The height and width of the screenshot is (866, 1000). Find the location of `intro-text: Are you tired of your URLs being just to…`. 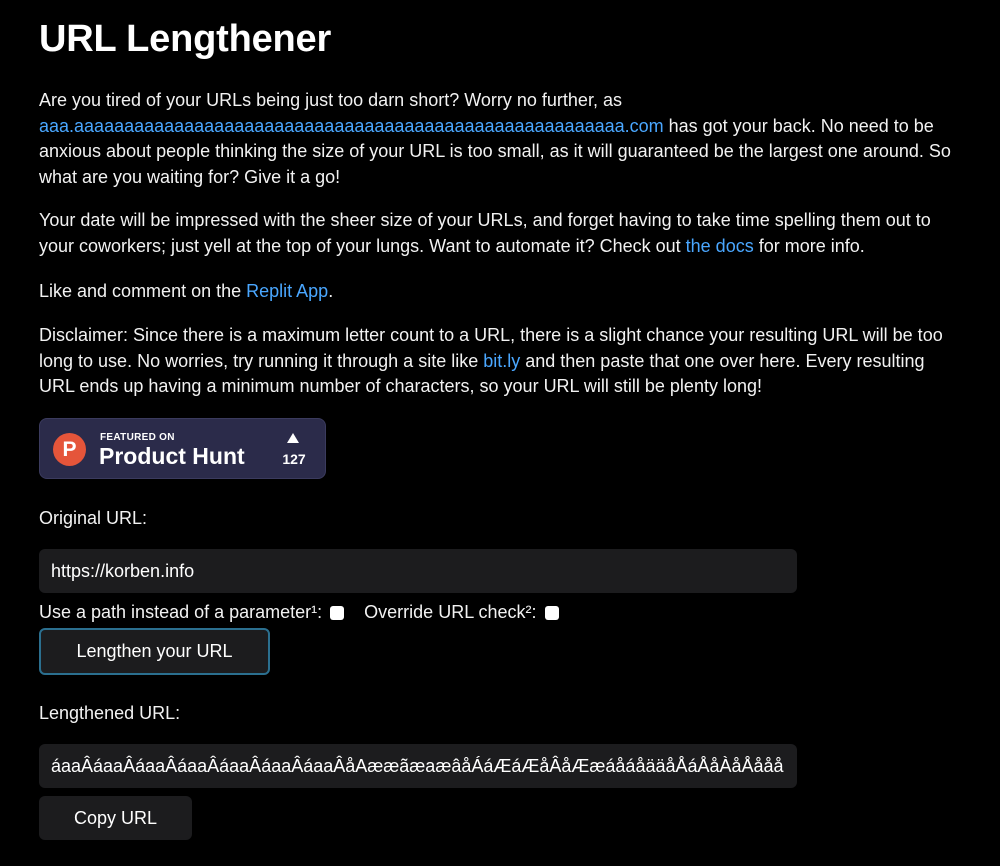

intro-text: Are you tired of your URLs being just to… is located at coordinates (330, 100).